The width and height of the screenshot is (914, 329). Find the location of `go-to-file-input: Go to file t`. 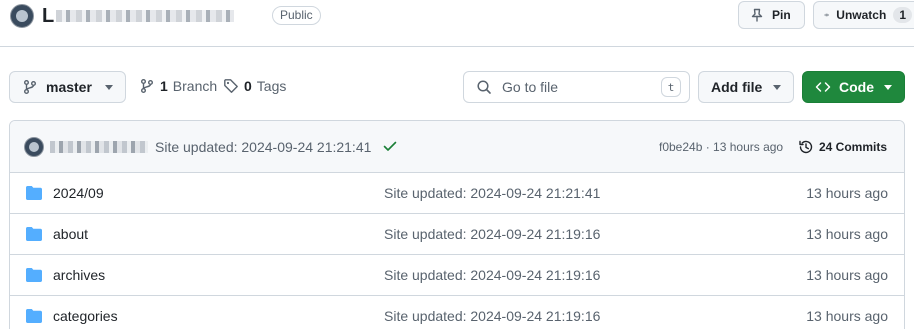

go-to-file-input: Go to file t is located at coordinates (576, 87).